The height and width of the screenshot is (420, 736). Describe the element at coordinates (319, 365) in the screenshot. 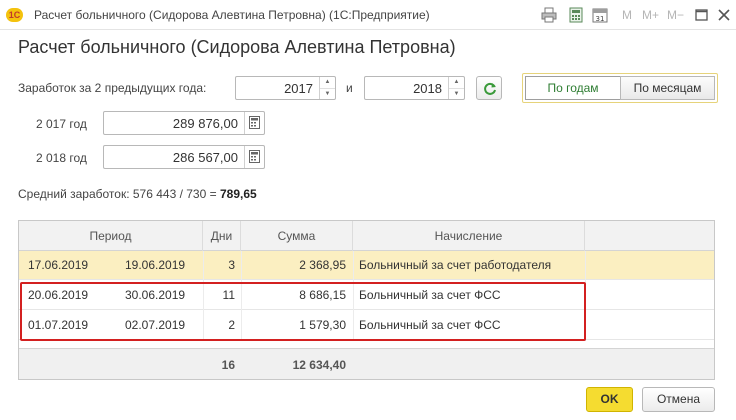

I see `total-sum: 12 634,40` at that location.